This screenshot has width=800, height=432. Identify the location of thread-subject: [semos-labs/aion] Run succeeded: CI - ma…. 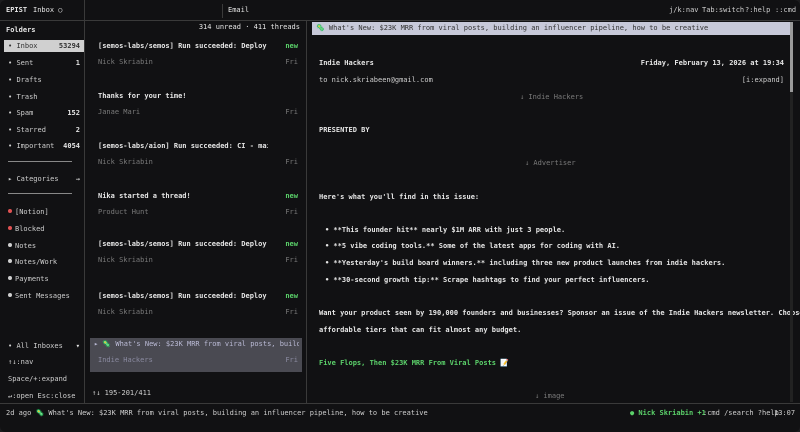
(183, 146).